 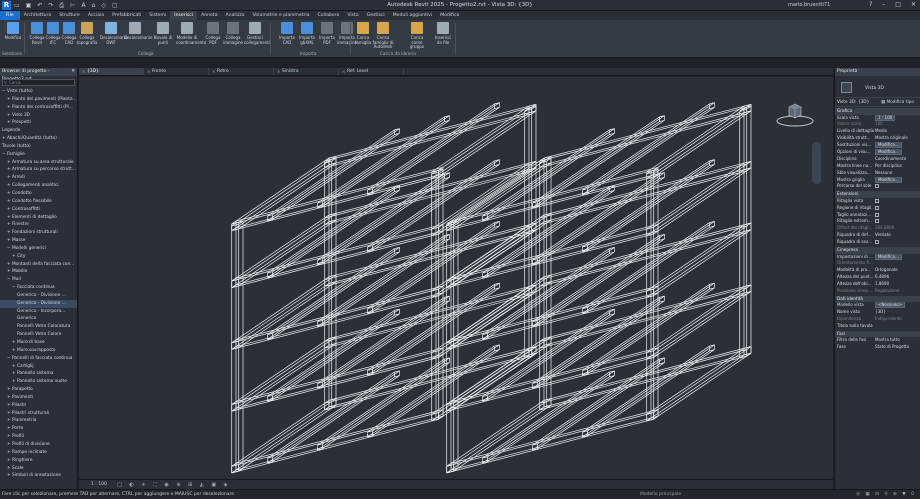 I want to click on tab-strutture: Strutture, so click(x=69, y=15).